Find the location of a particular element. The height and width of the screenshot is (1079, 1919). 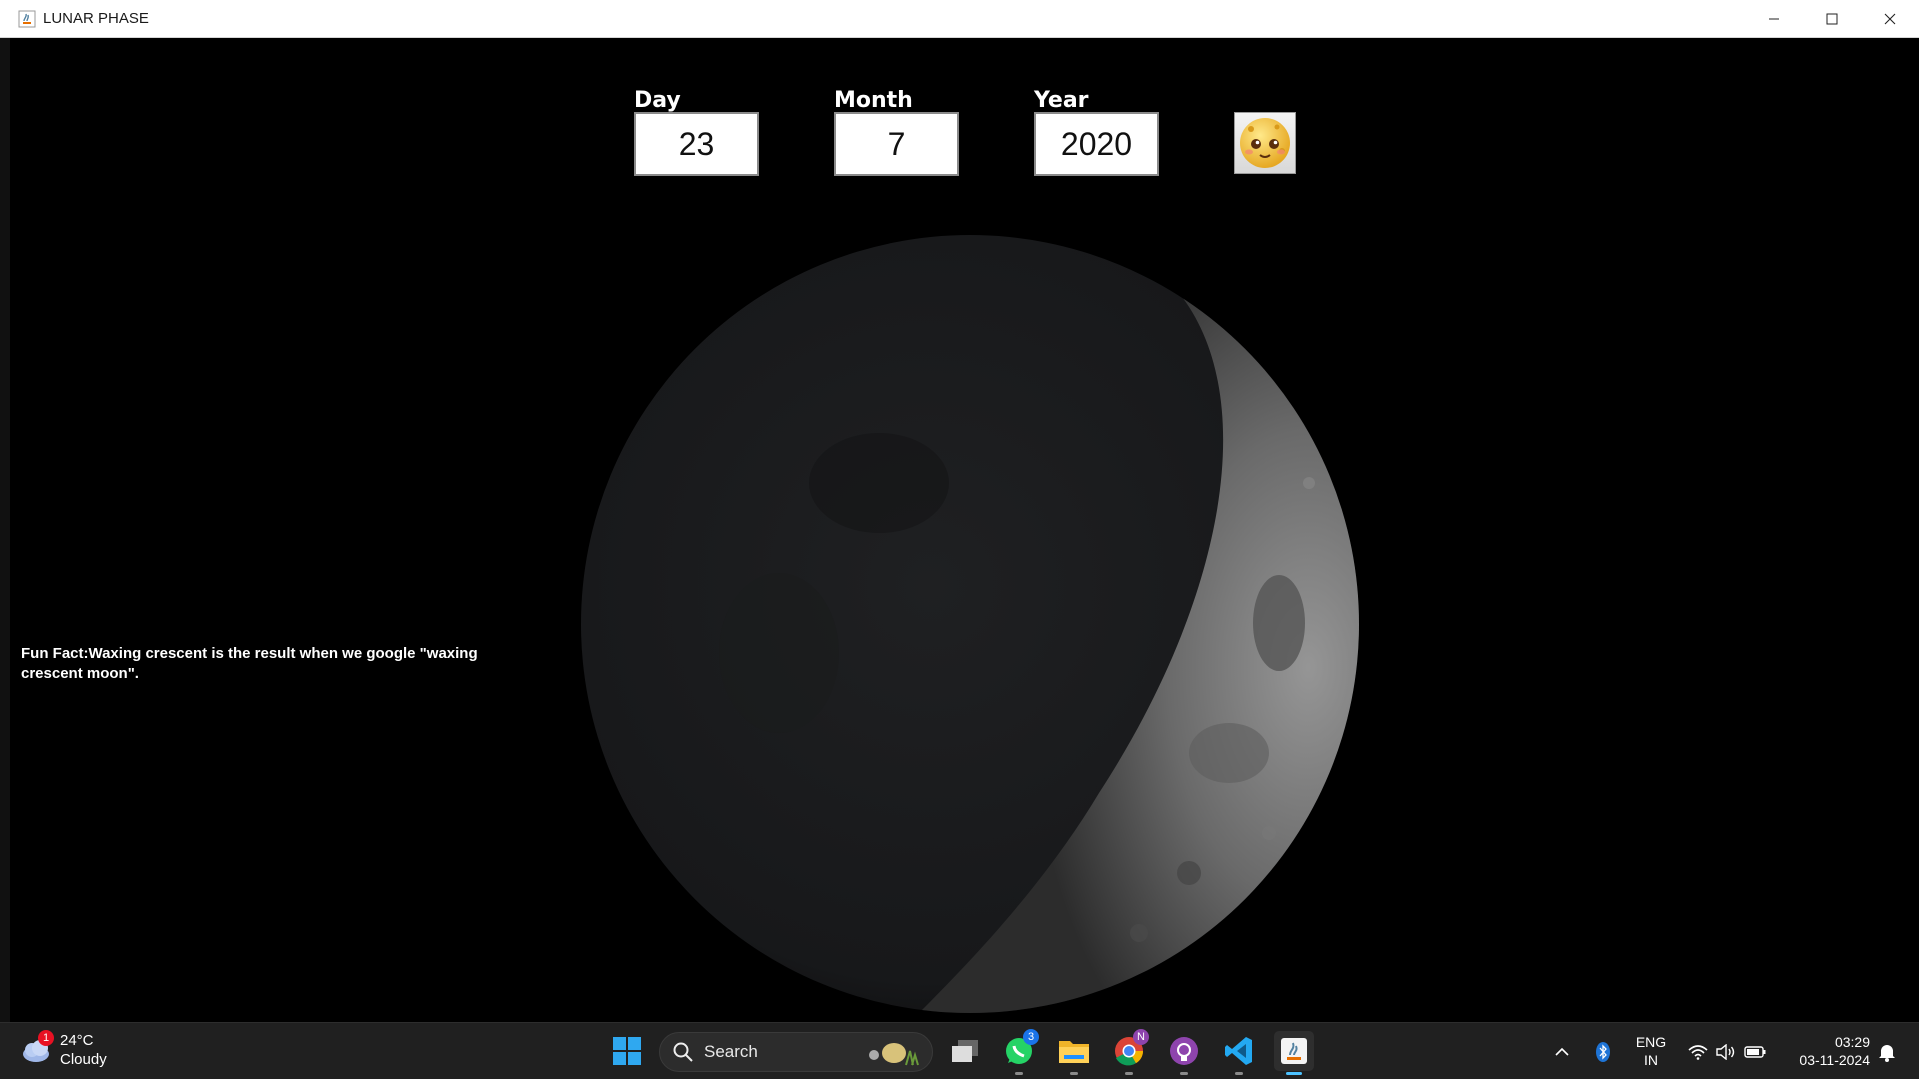

day-label: Day is located at coordinates (657, 100).